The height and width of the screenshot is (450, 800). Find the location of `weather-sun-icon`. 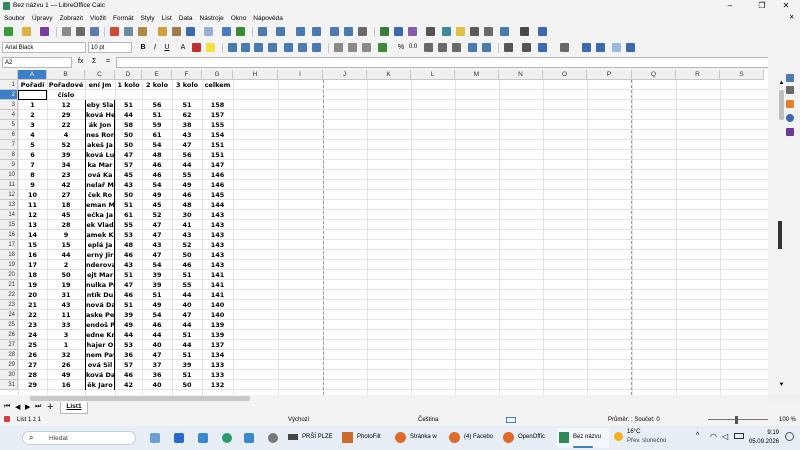

weather-sun-icon is located at coordinates (618, 436).